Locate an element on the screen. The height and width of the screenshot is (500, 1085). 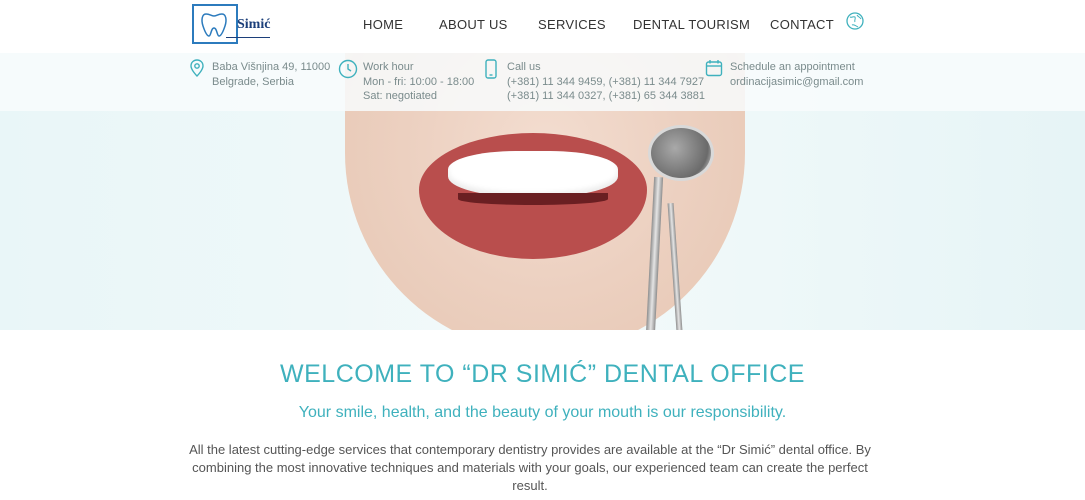
logo-text: Simić is located at coordinates (254, 24).